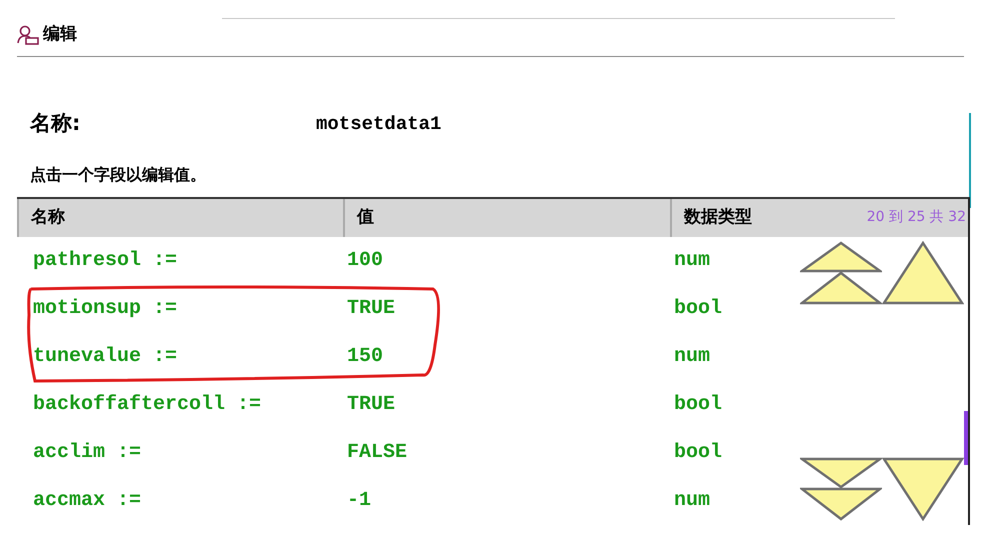 The image size is (981, 537). I want to click on field-name: tunevalue :=, so click(180, 357).